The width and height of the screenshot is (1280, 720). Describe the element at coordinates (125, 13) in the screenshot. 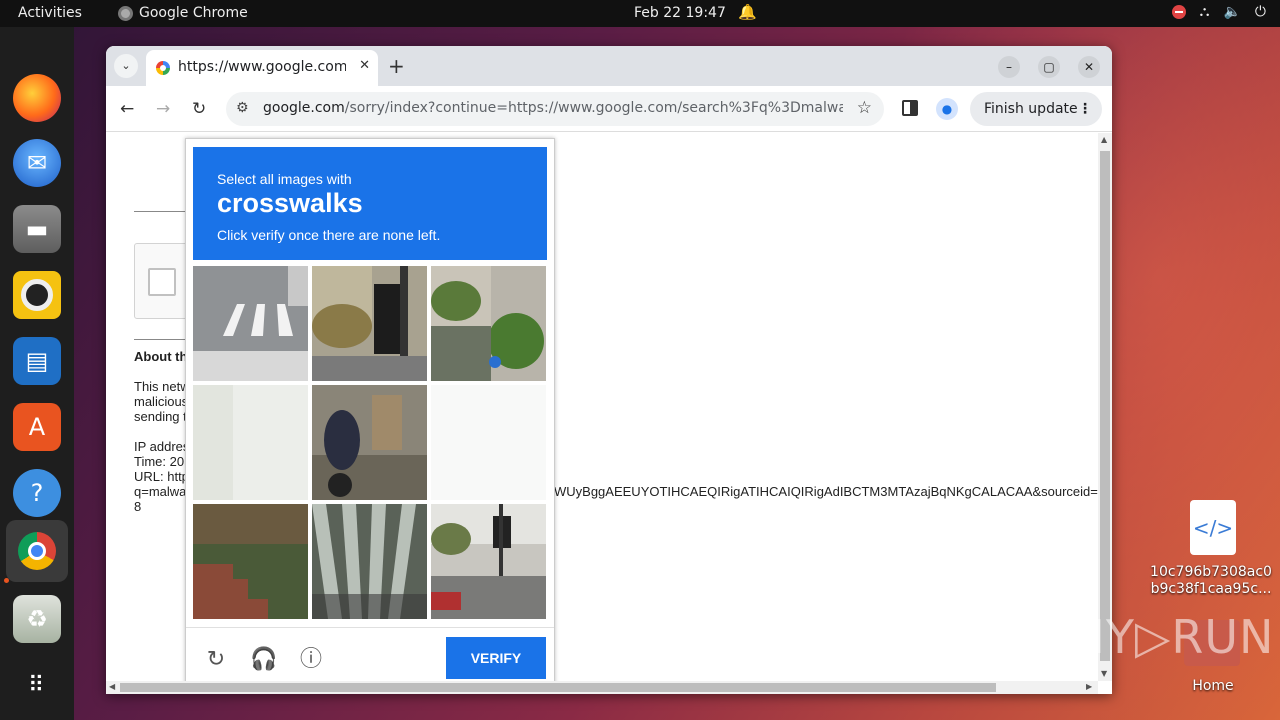

I see `chrome-small-icon` at that location.